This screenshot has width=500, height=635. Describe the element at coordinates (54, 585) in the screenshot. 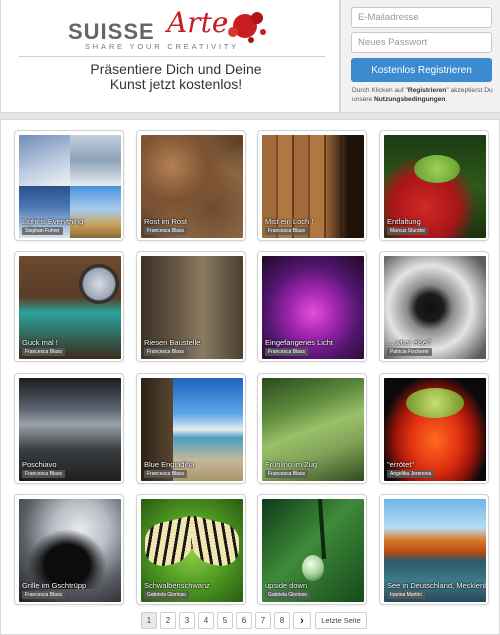

I see `artwork-title: Grille im Gschtrüpp` at that location.